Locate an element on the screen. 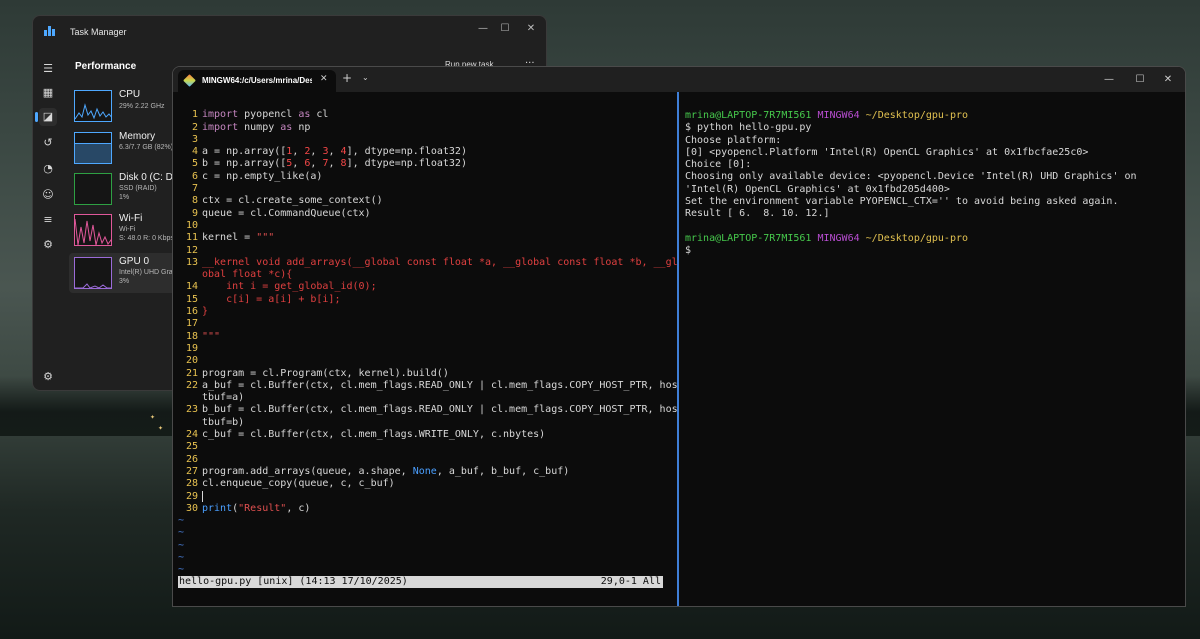  tab-title: MINGW64:/c/Users/mrina/Desktop/gpu-pro is located at coordinates (257, 80).